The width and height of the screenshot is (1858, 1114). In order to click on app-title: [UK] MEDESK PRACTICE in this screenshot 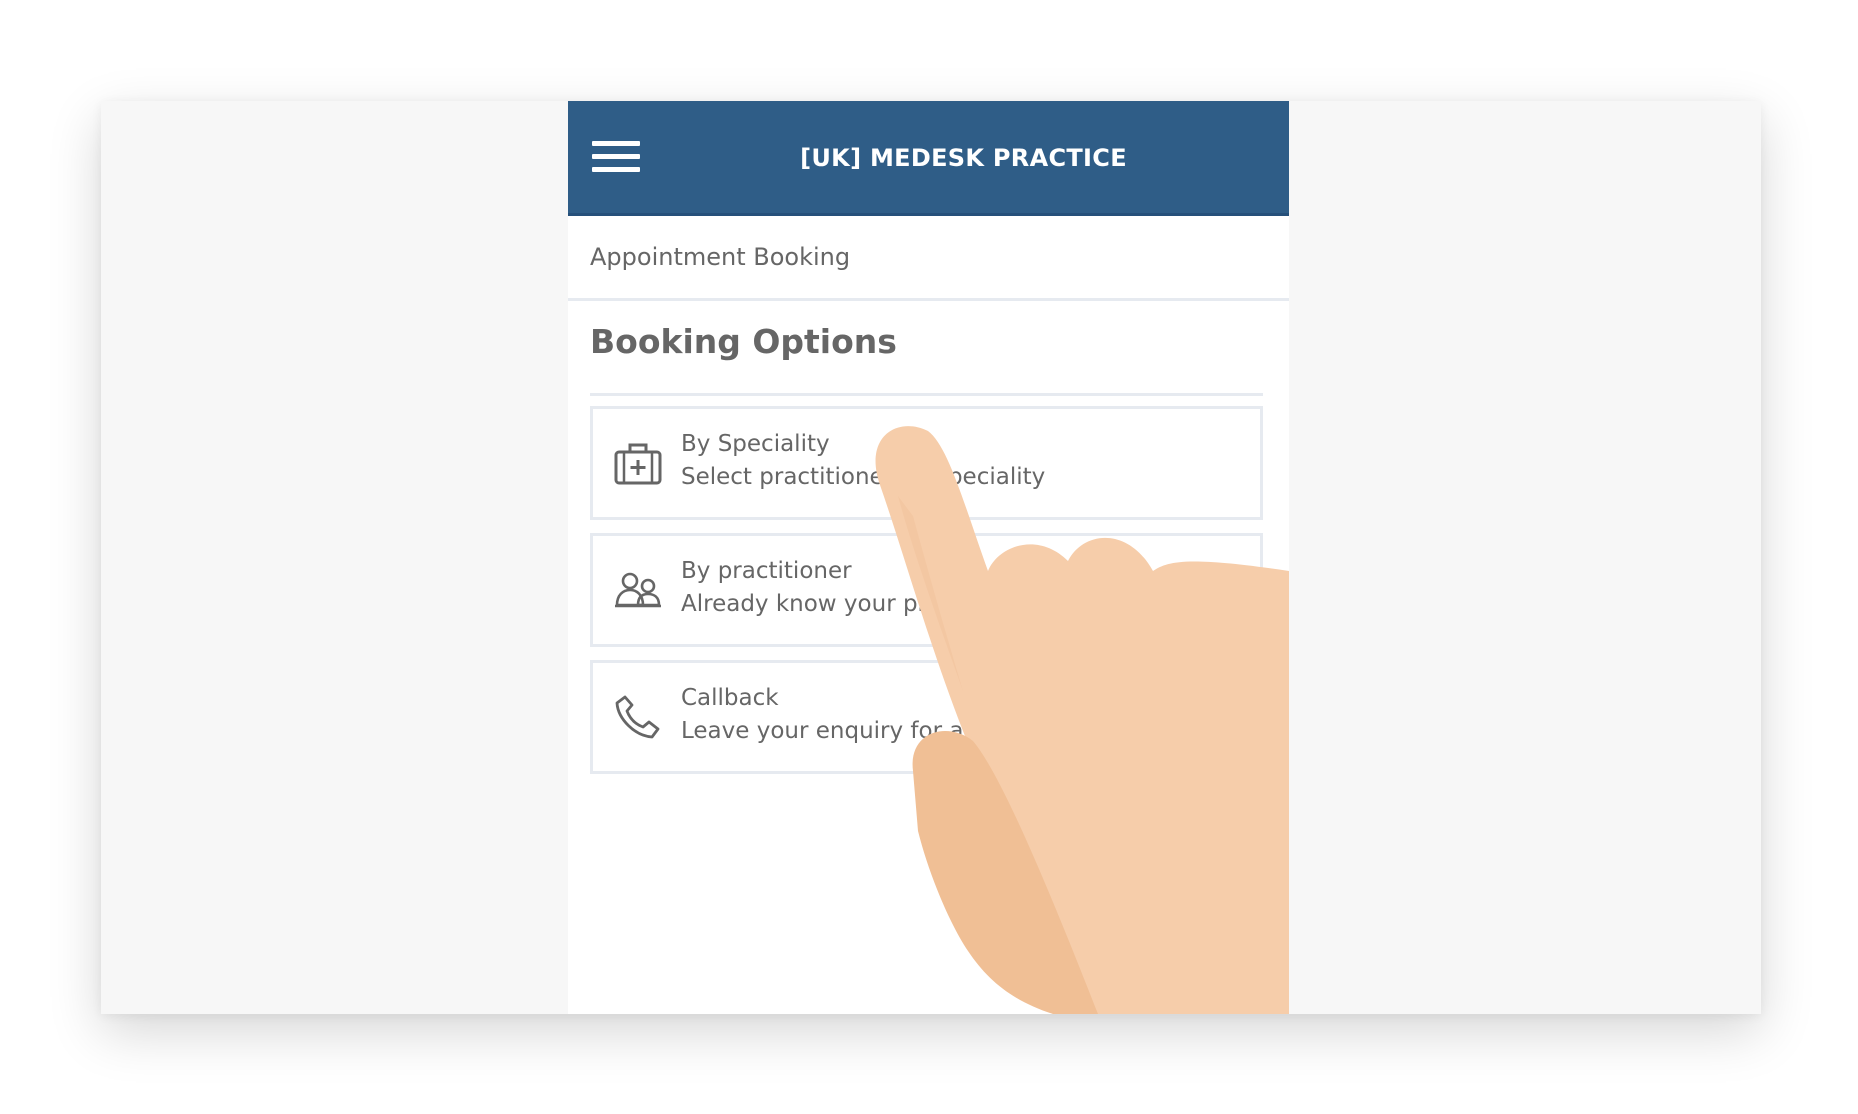, I will do `click(963, 158)`.